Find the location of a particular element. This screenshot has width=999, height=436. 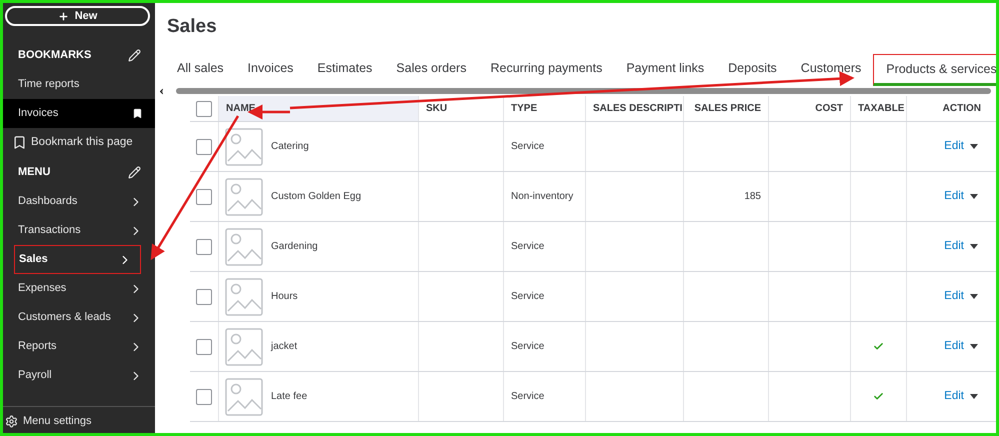

tab: Estimates is located at coordinates (344, 70).